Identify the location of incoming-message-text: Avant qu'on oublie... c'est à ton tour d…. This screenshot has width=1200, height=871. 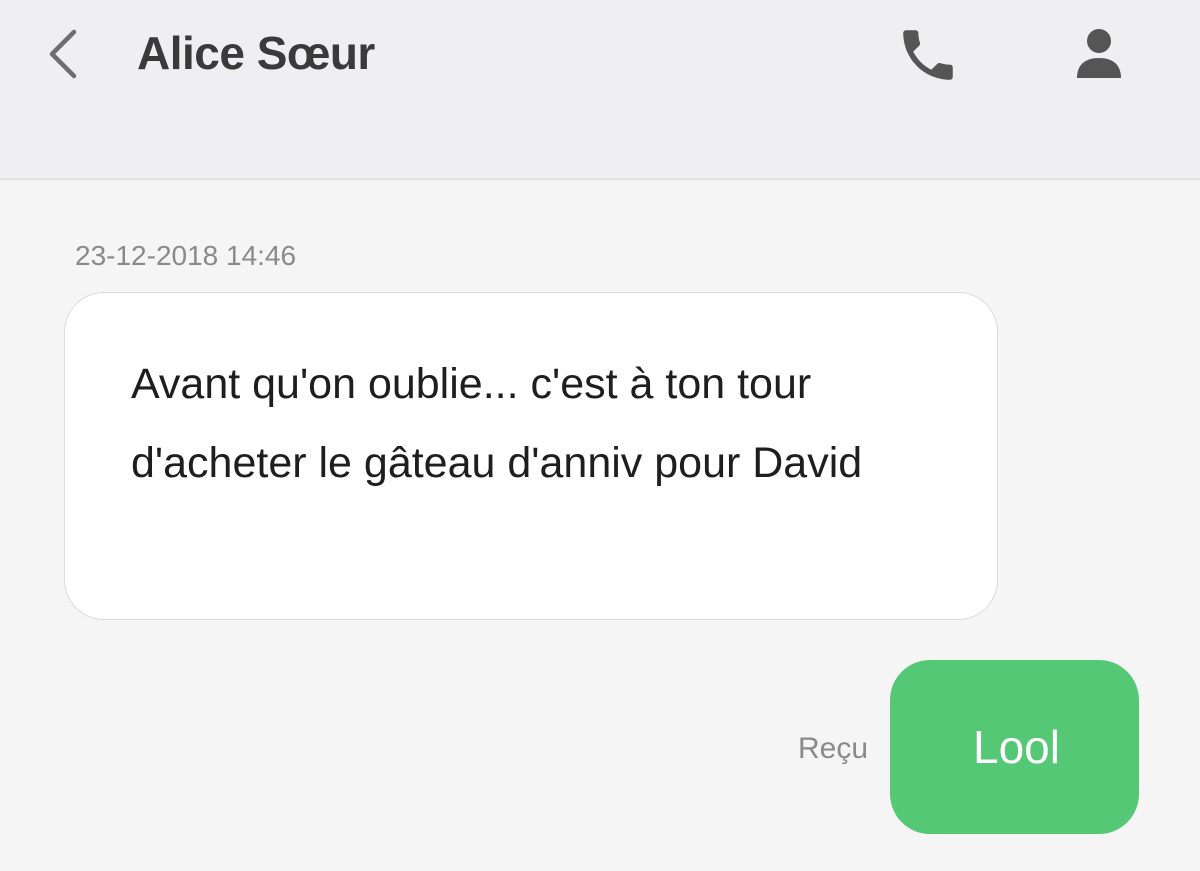
(497, 423).